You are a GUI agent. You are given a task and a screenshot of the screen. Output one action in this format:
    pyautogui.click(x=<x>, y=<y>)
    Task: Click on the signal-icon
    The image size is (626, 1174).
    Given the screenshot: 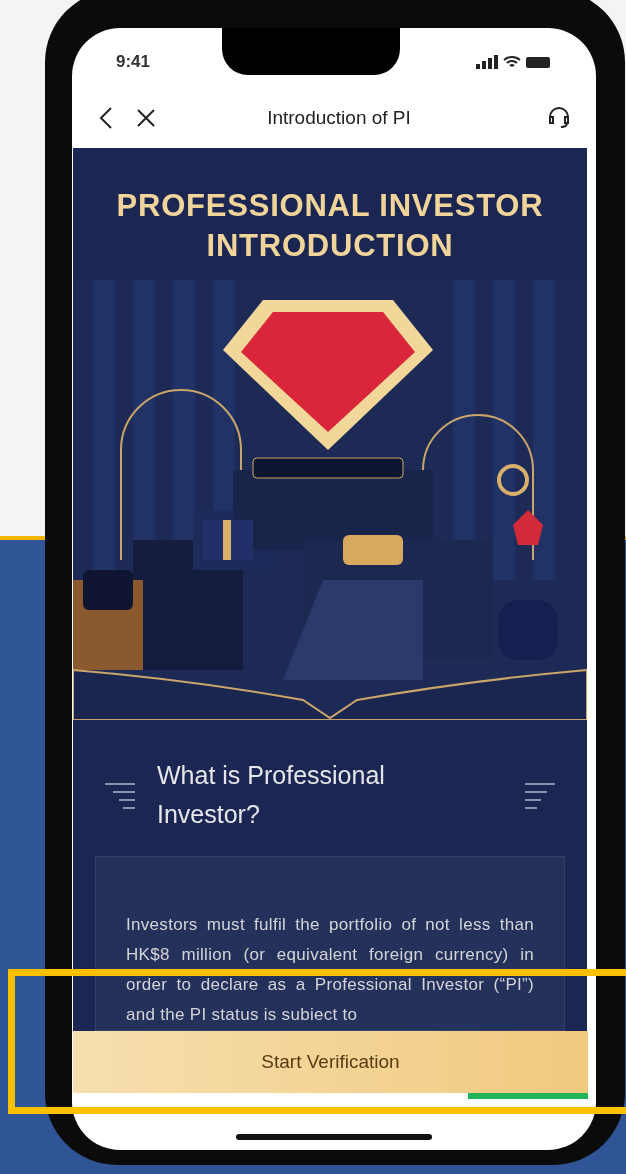 What is the action you would take?
    pyautogui.click(x=487, y=62)
    